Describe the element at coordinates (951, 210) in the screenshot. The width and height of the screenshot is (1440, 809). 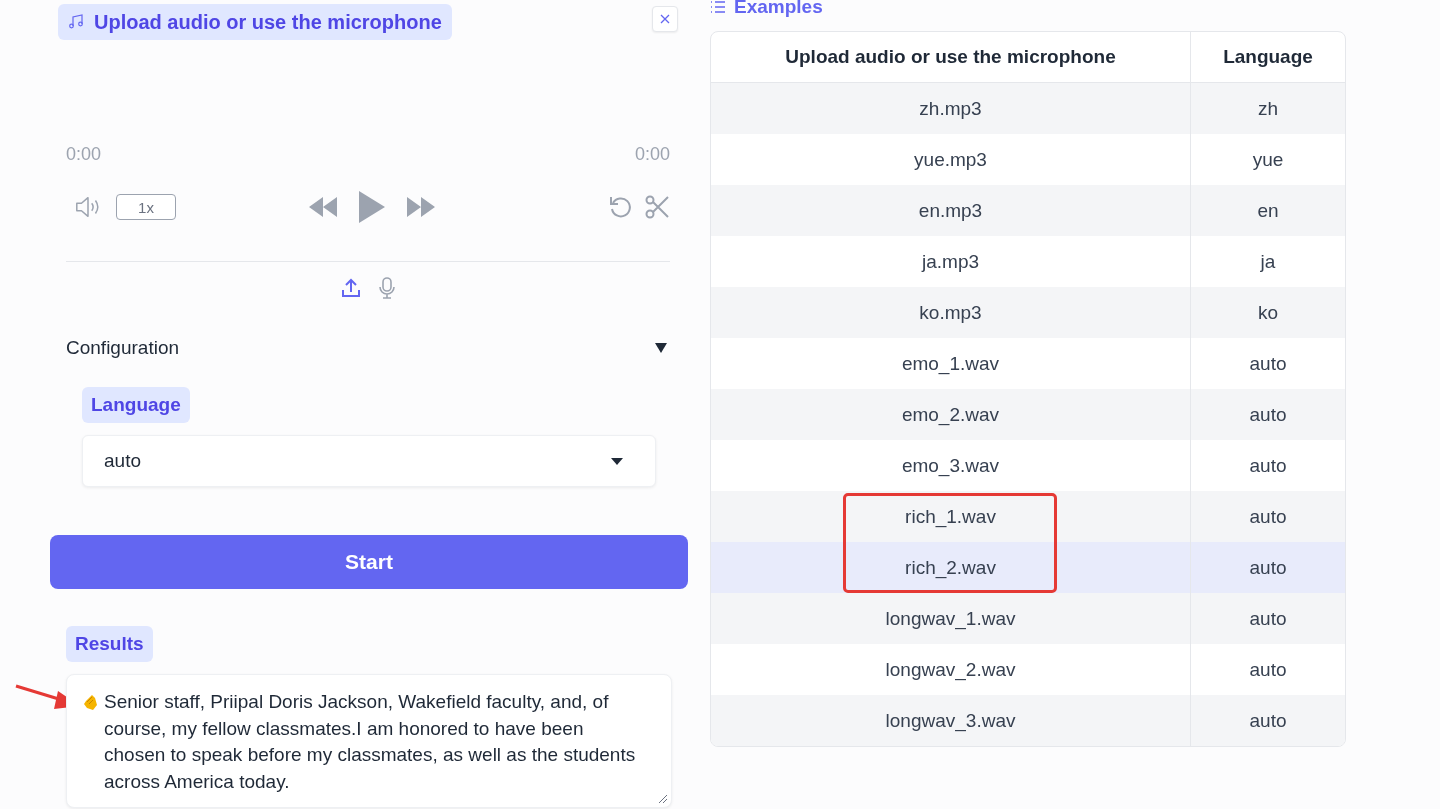
I see `table-cell: en.mp3` at that location.